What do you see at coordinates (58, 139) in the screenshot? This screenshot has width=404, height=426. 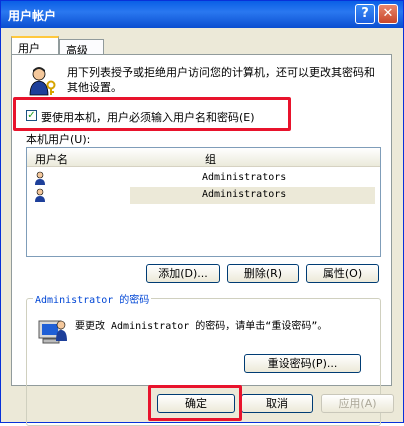 I see `local-users-label: 本机用户(U):` at bounding box center [58, 139].